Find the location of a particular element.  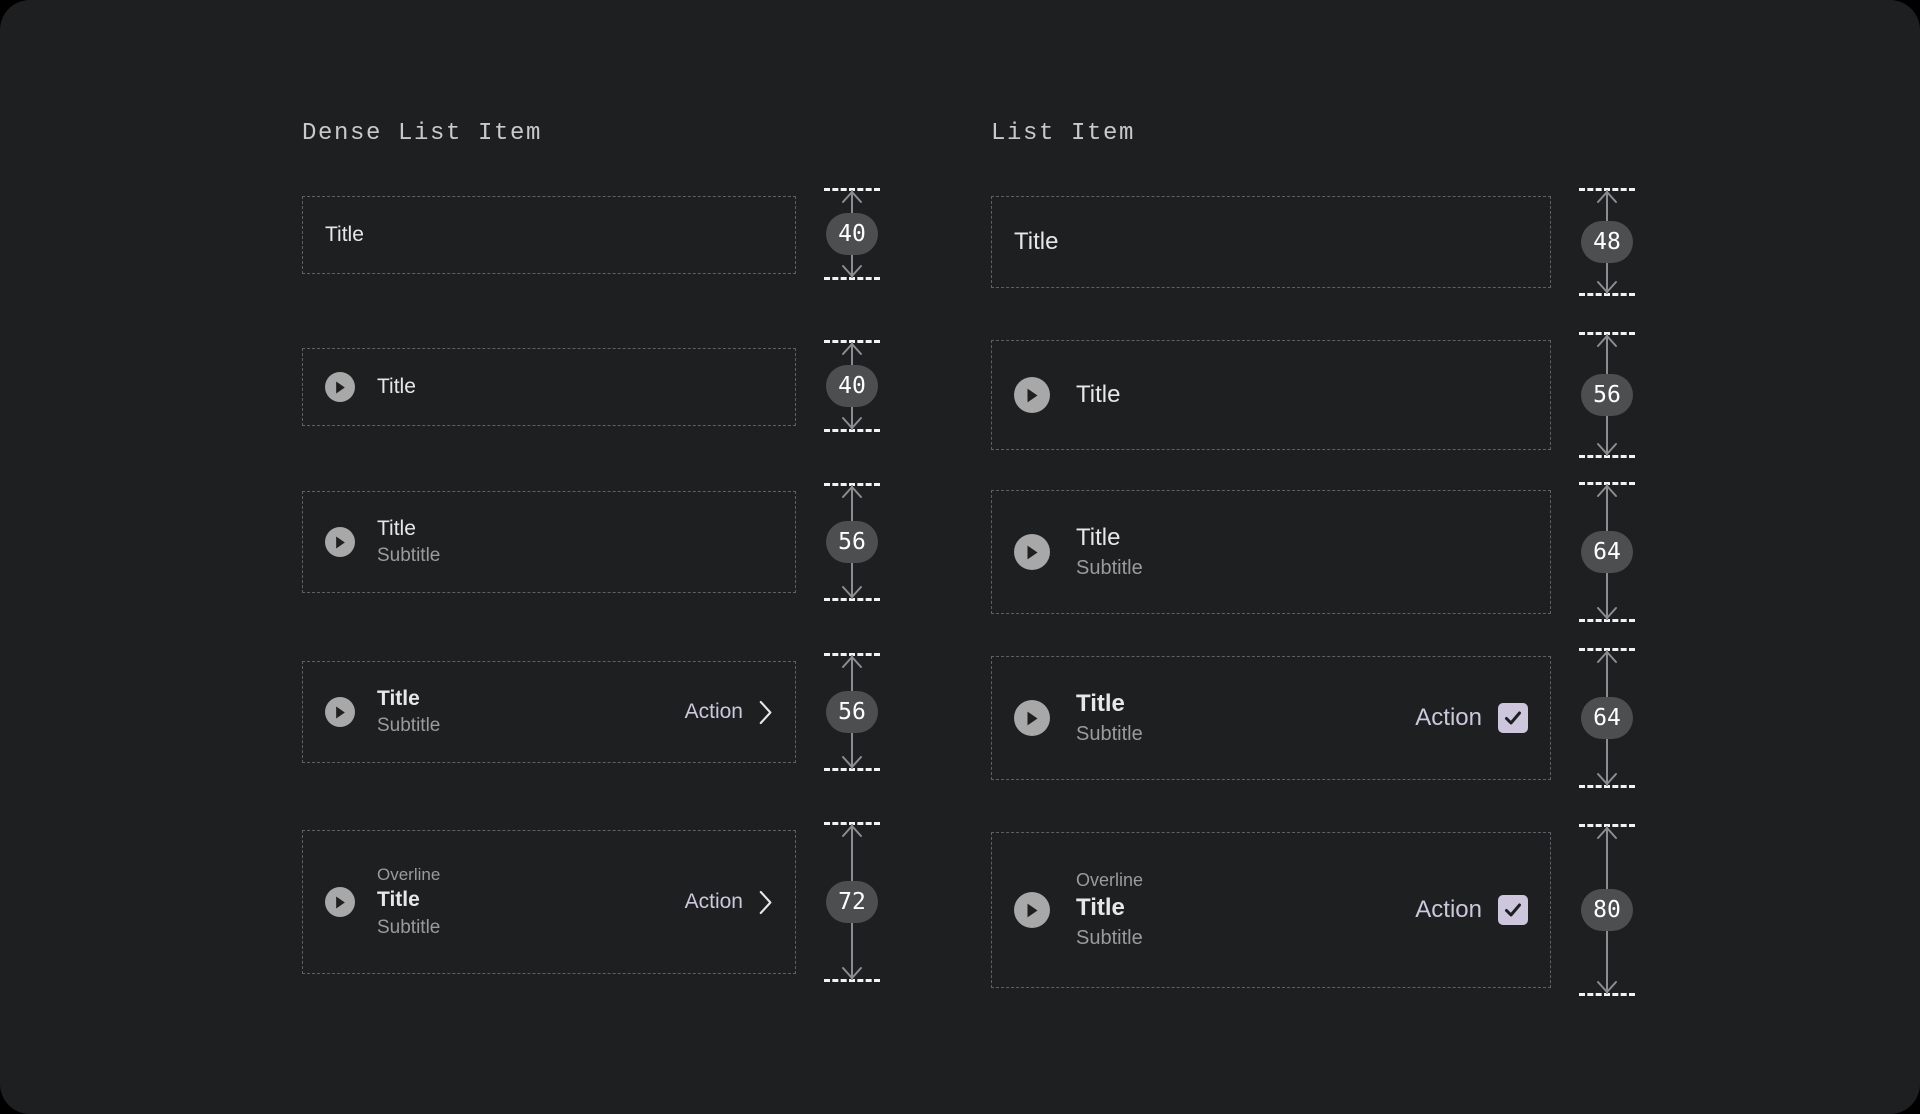

column-heading: Dense List Item is located at coordinates (422, 133).